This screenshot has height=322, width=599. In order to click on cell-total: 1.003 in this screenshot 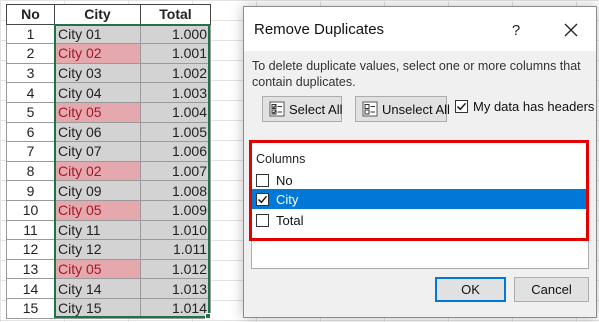, I will do `click(175, 92)`.